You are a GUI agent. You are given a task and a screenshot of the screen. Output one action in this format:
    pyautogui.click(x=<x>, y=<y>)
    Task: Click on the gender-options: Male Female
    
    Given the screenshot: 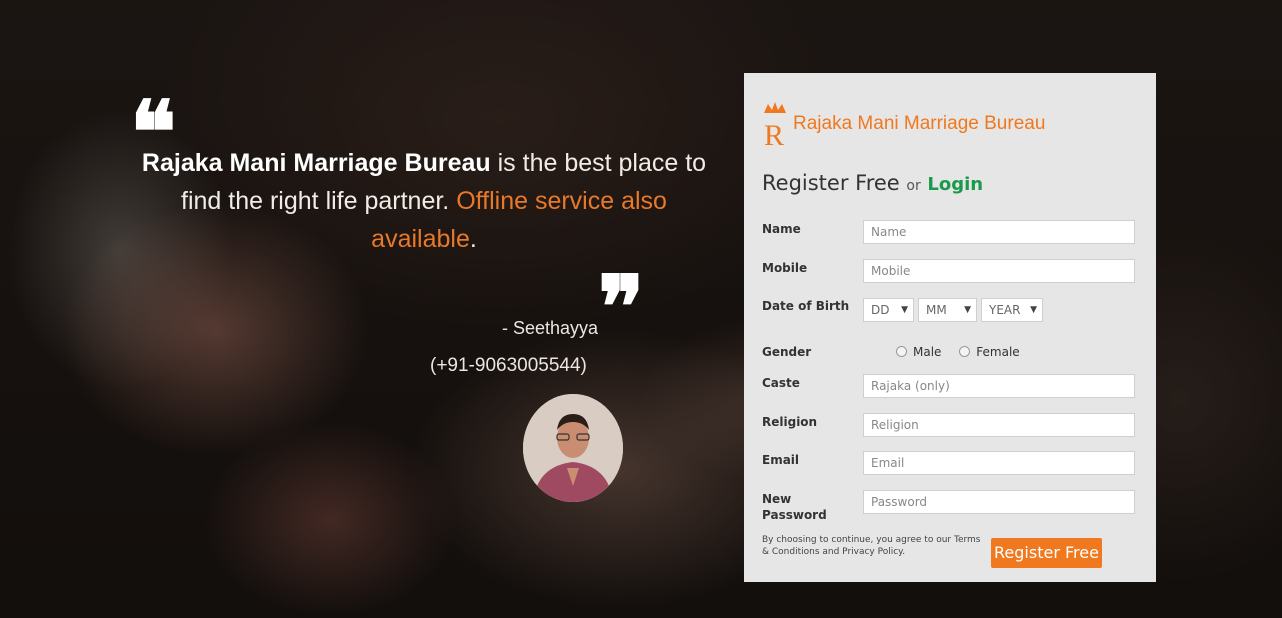 What is the action you would take?
    pyautogui.click(x=965, y=351)
    